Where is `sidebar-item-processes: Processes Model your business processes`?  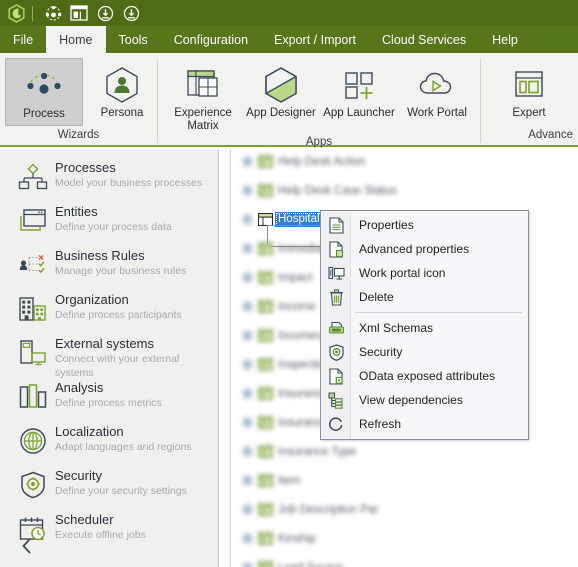 sidebar-item-processes: Processes Model your business processes is located at coordinates (109, 179).